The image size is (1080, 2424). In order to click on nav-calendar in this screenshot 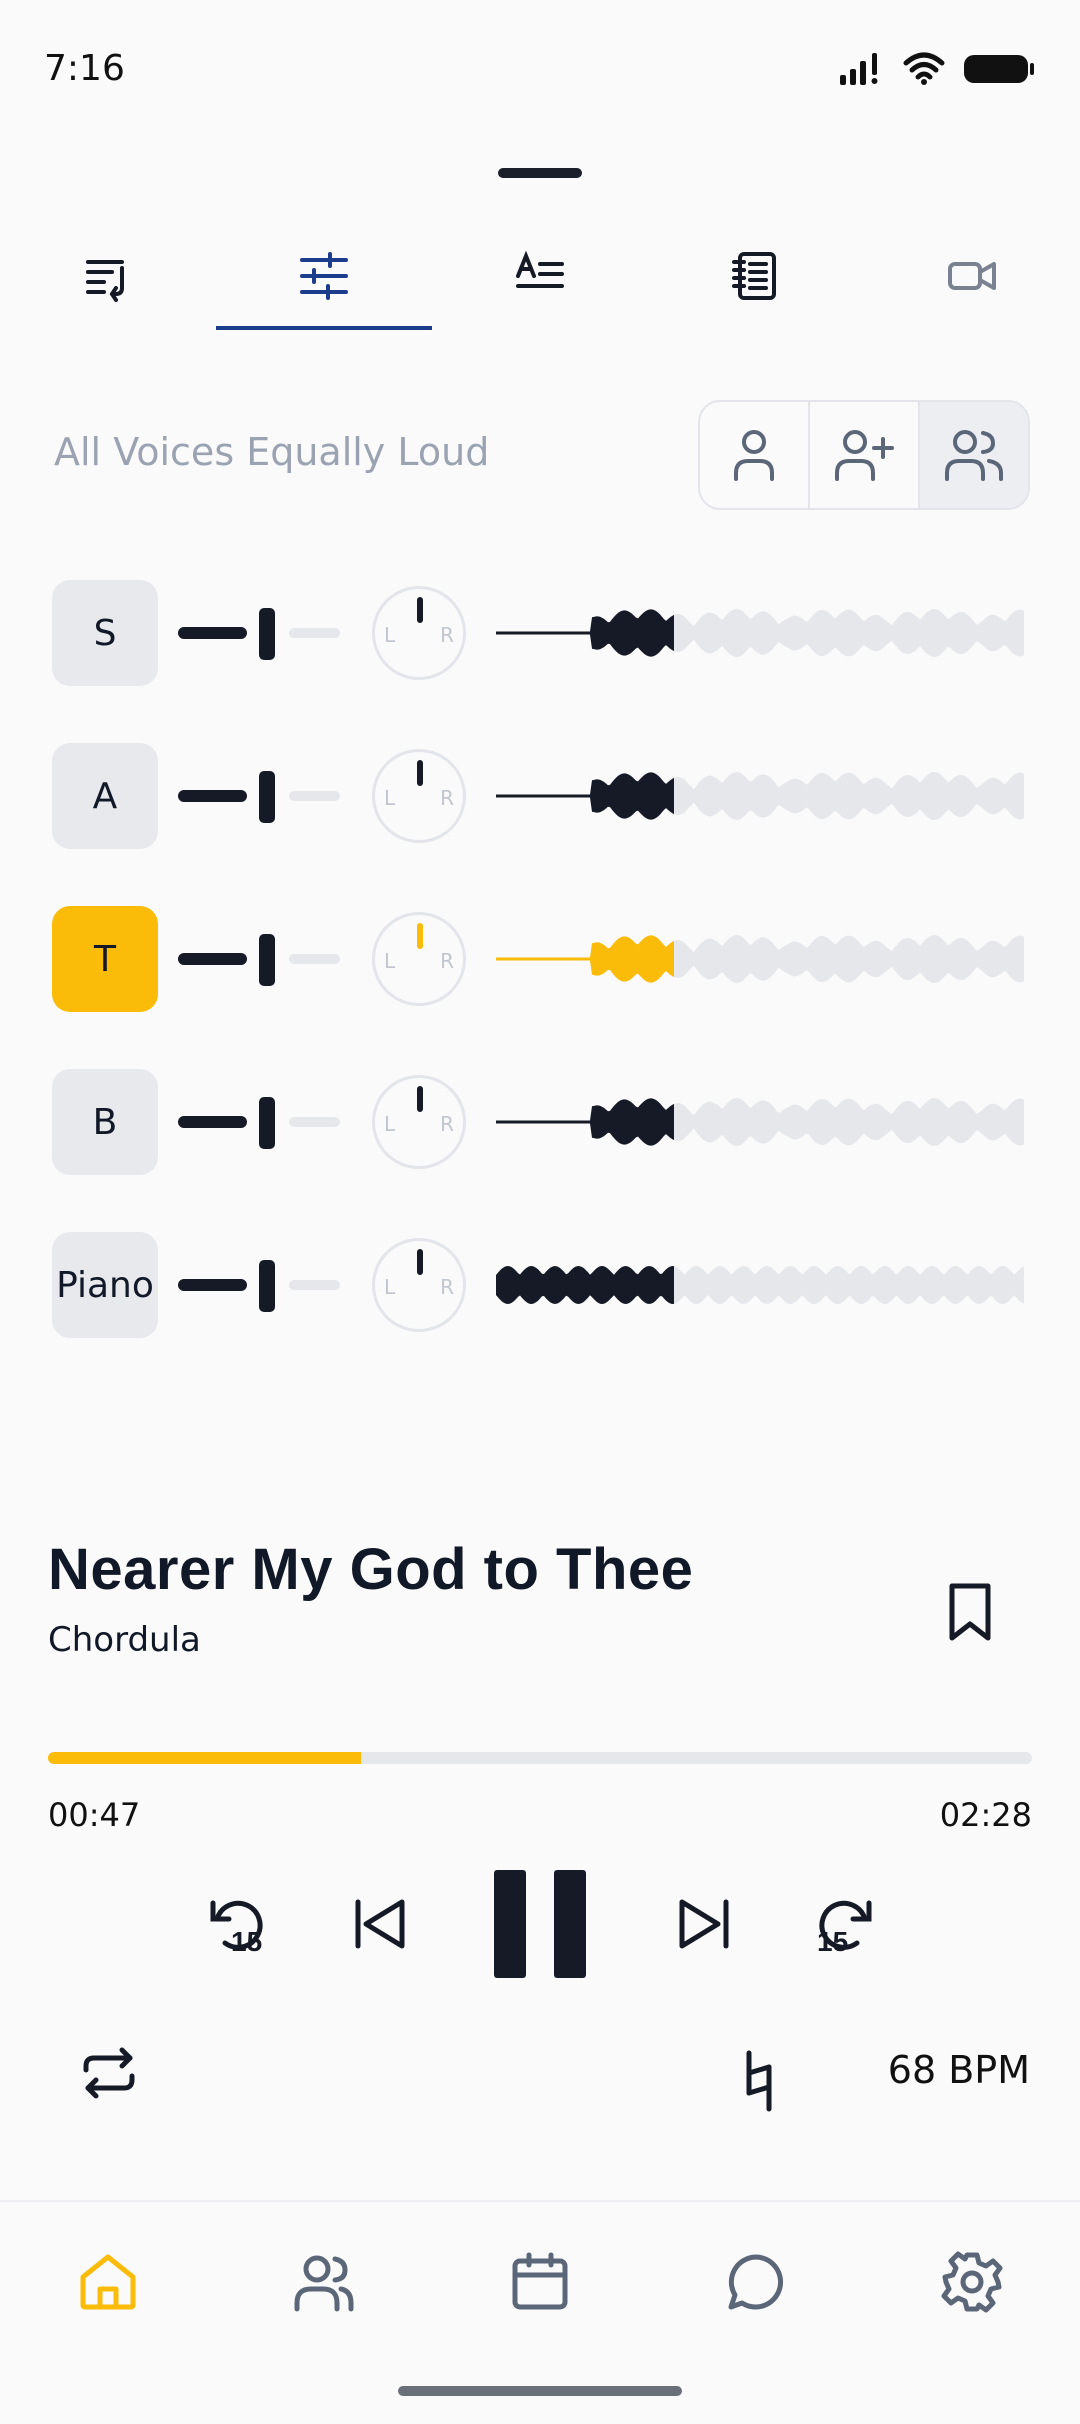, I will do `click(540, 2282)`.